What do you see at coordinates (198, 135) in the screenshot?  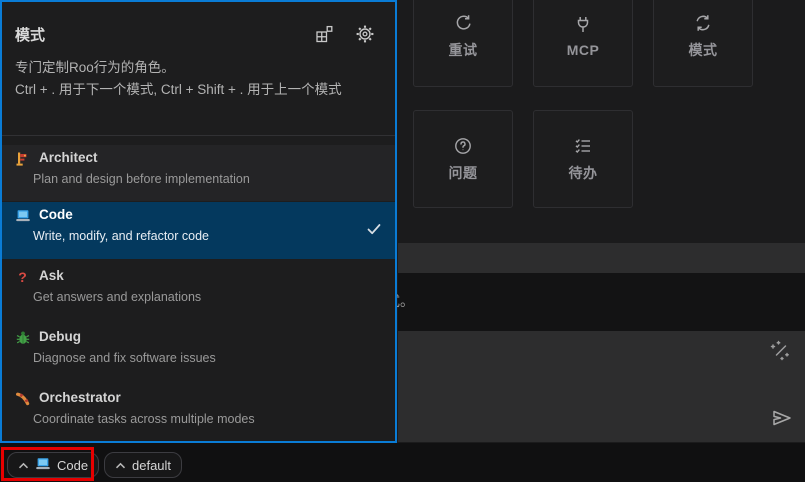 I see `divider` at bounding box center [198, 135].